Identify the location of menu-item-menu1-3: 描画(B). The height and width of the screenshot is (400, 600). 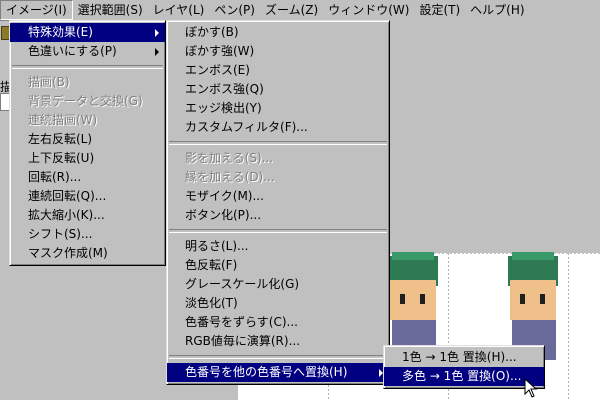
(87, 82).